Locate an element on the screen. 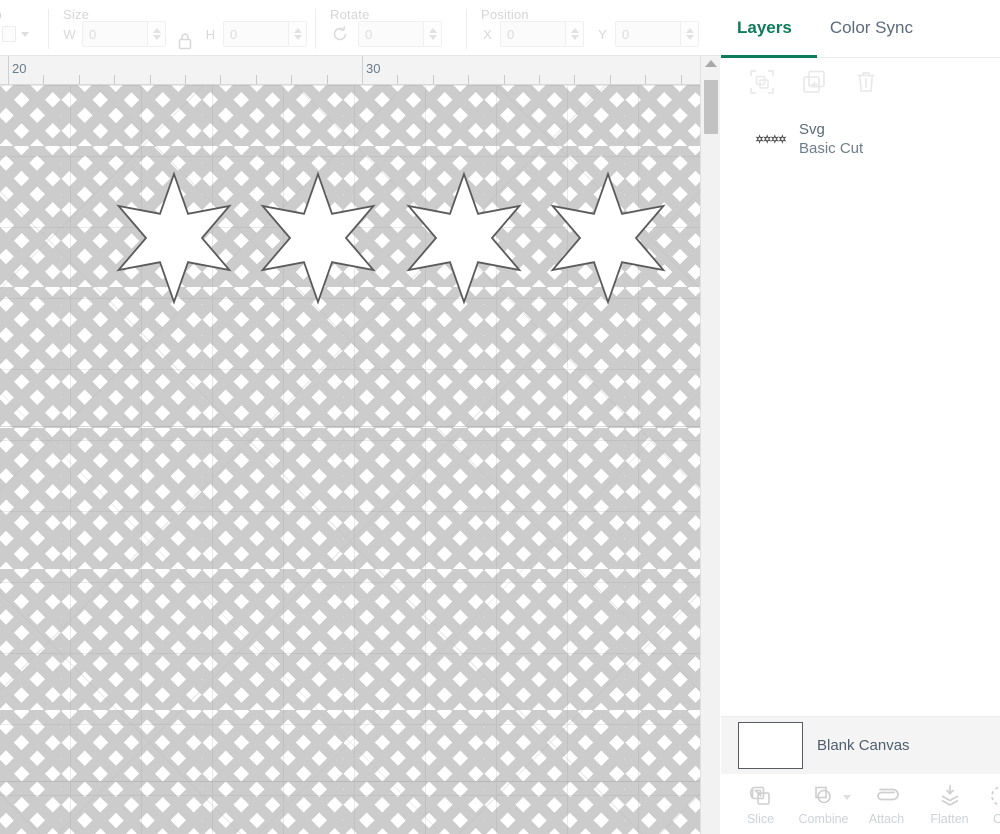 This screenshot has width=1000, height=834. layer-text: Svg Basic Cut is located at coordinates (831, 139).